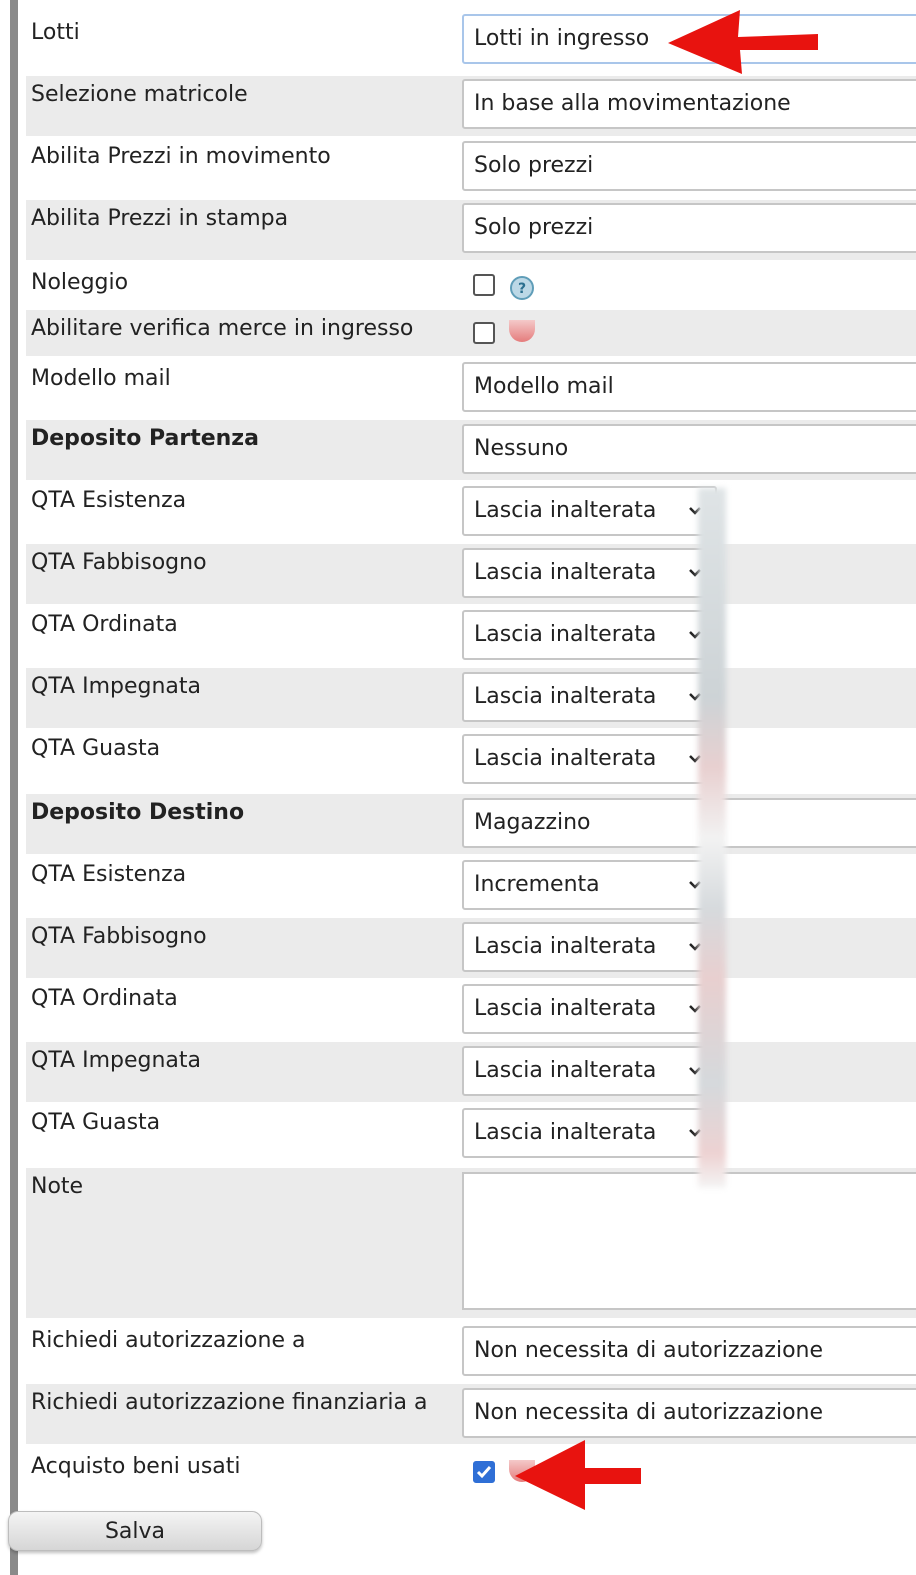 The width and height of the screenshot is (916, 1575). Describe the element at coordinates (565, 634) in the screenshot. I see `partenza-ordinata-value: Lascia inalterata` at that location.